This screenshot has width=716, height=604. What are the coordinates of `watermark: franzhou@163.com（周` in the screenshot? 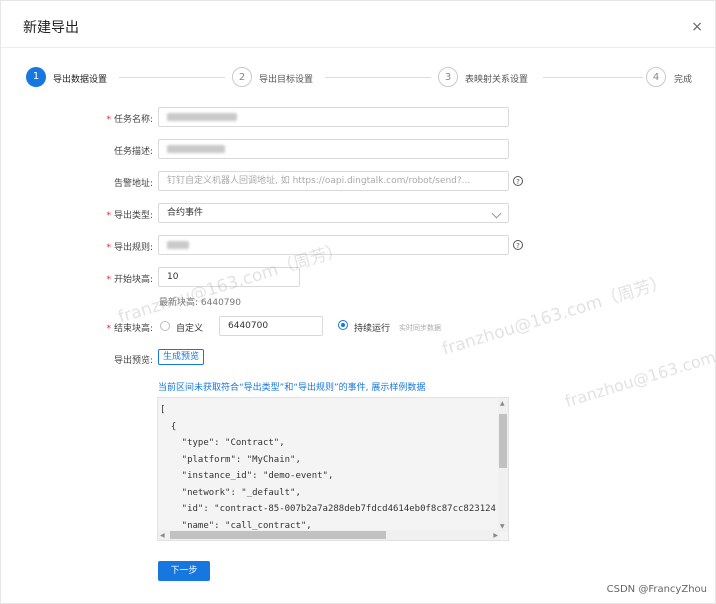 It's located at (639, 374).